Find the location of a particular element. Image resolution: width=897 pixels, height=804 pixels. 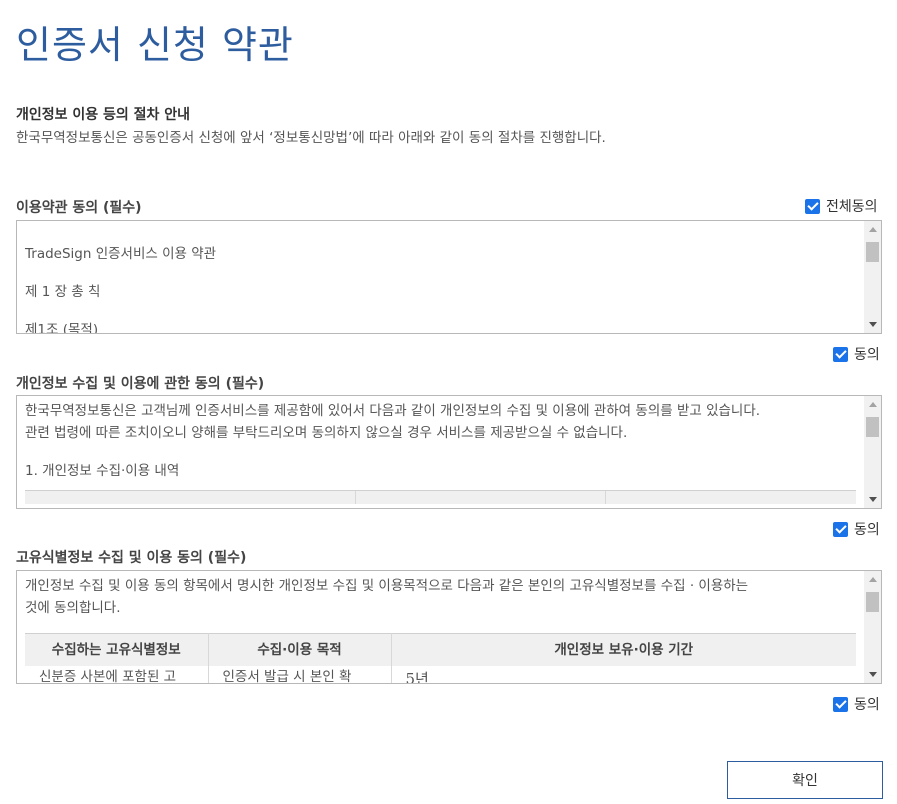

unique-id-scrollbar is located at coordinates (872, 627).